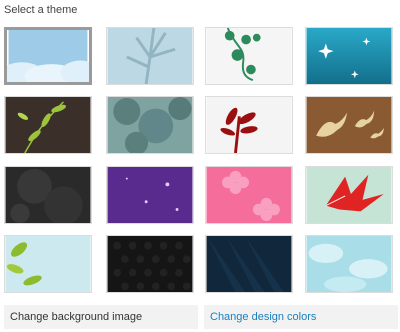 Image resolution: width=400 pixels, height=332 pixels. I want to click on theme-thumb-sparkle-teal, so click(349, 56).